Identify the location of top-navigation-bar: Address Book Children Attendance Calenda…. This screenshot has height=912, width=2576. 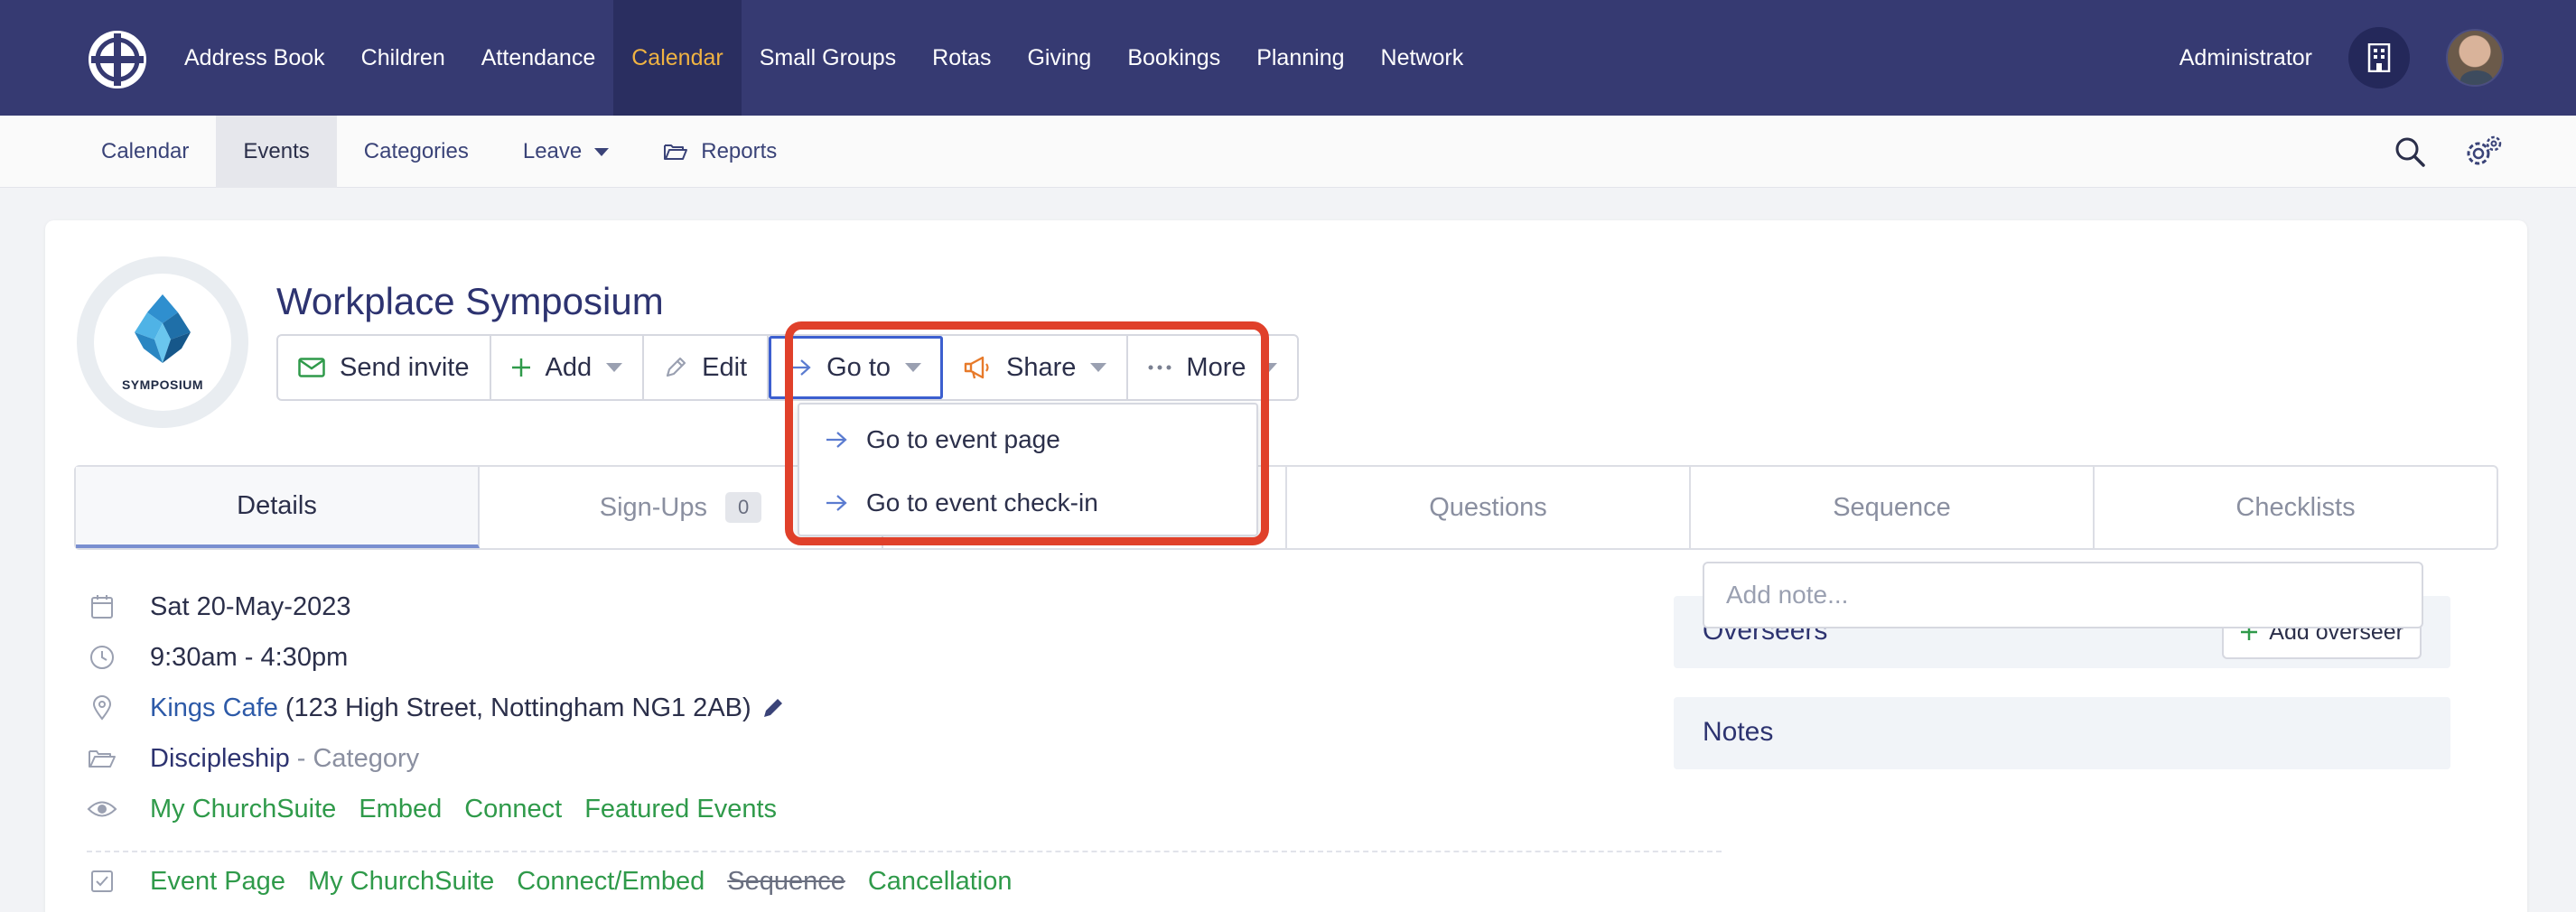
(1288, 58).